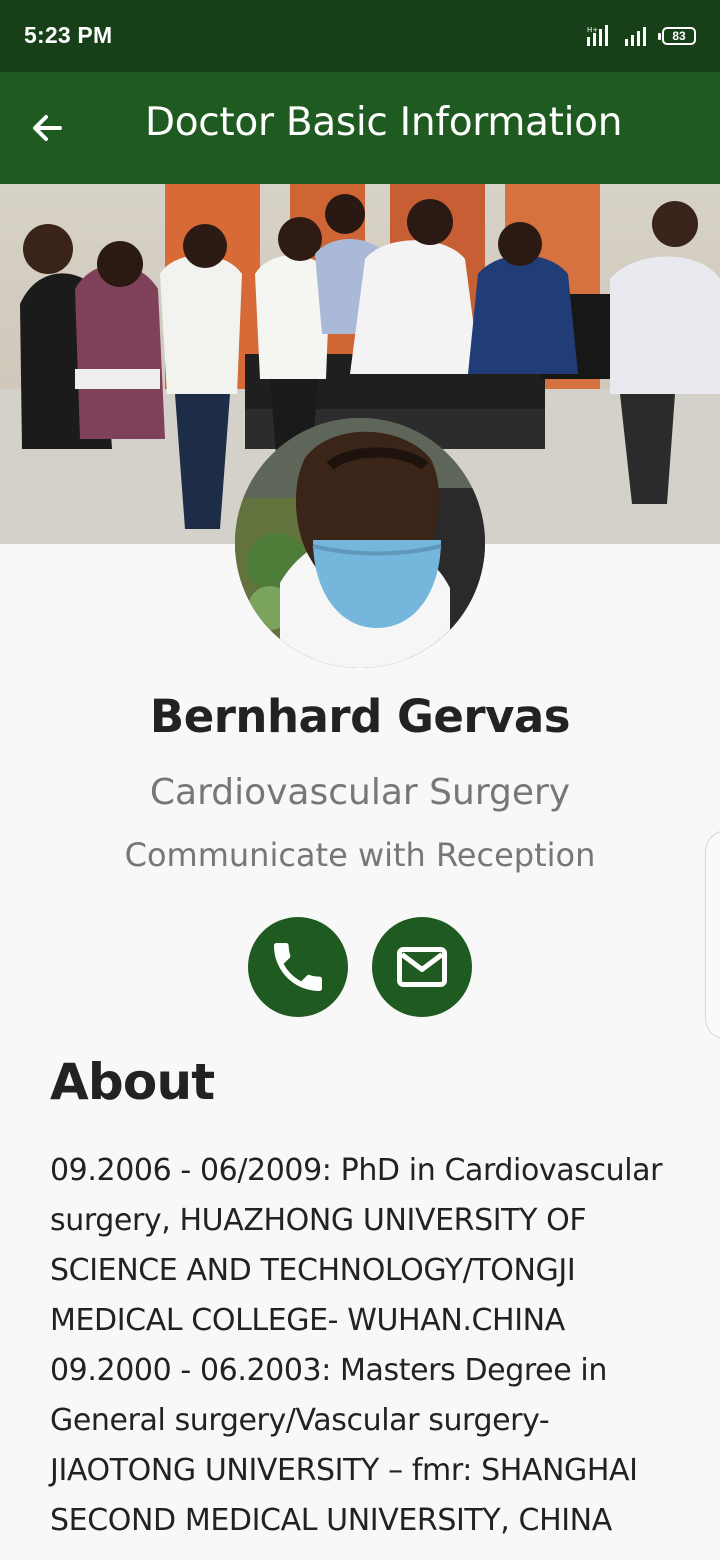 This screenshot has width=720, height=1560. I want to click on phone-icon, so click(298, 967).